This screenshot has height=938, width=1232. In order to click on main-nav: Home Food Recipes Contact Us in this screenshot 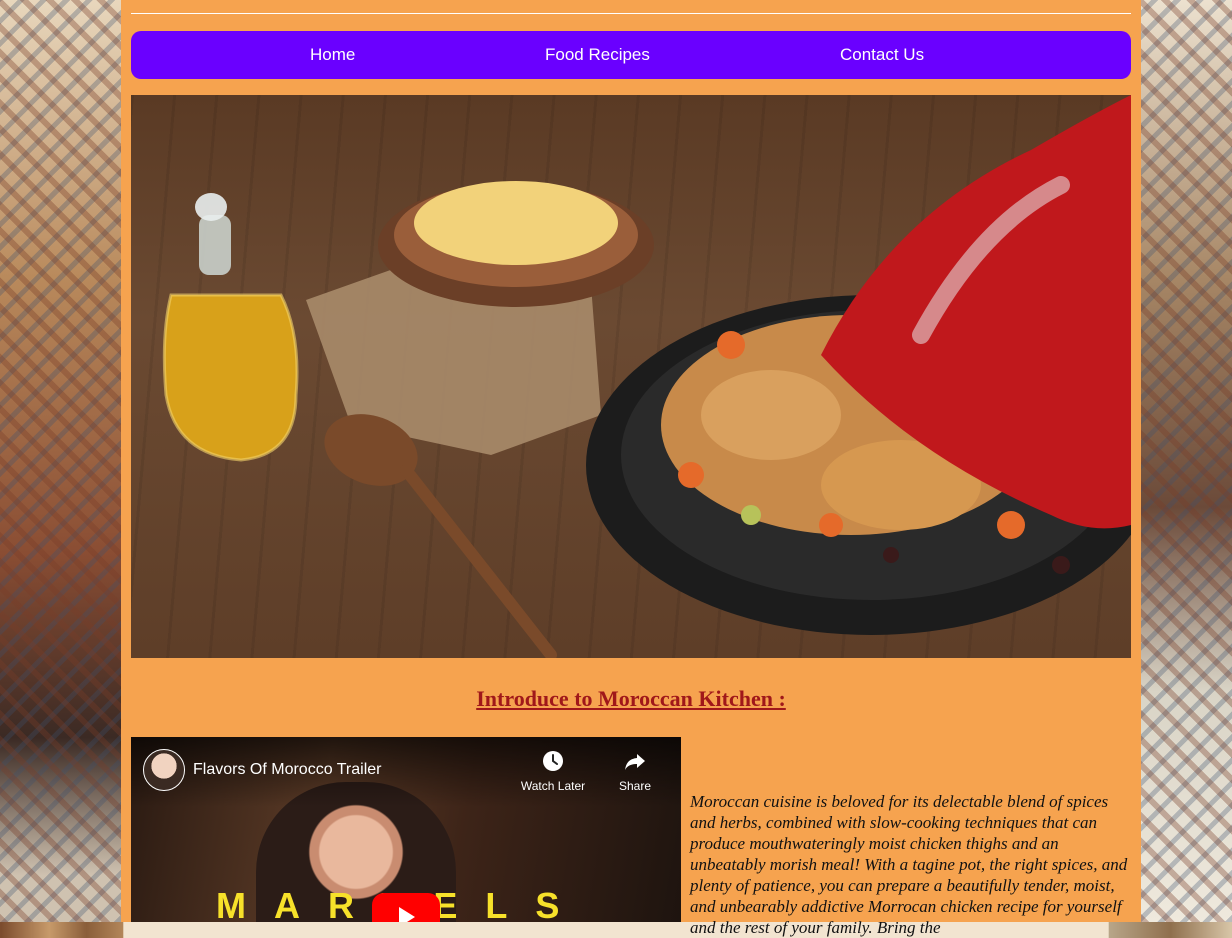, I will do `click(631, 55)`.